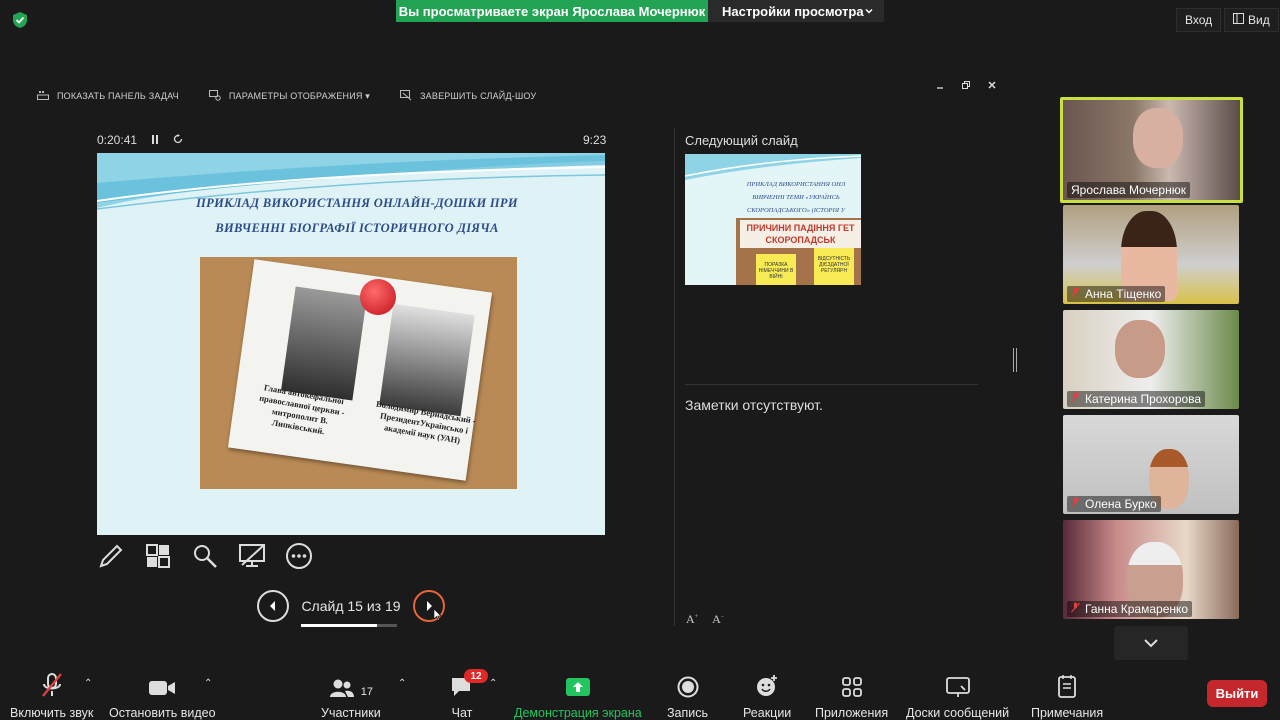 This screenshot has height=720, width=1280. I want to click on record-button: Запись, so click(687, 696).